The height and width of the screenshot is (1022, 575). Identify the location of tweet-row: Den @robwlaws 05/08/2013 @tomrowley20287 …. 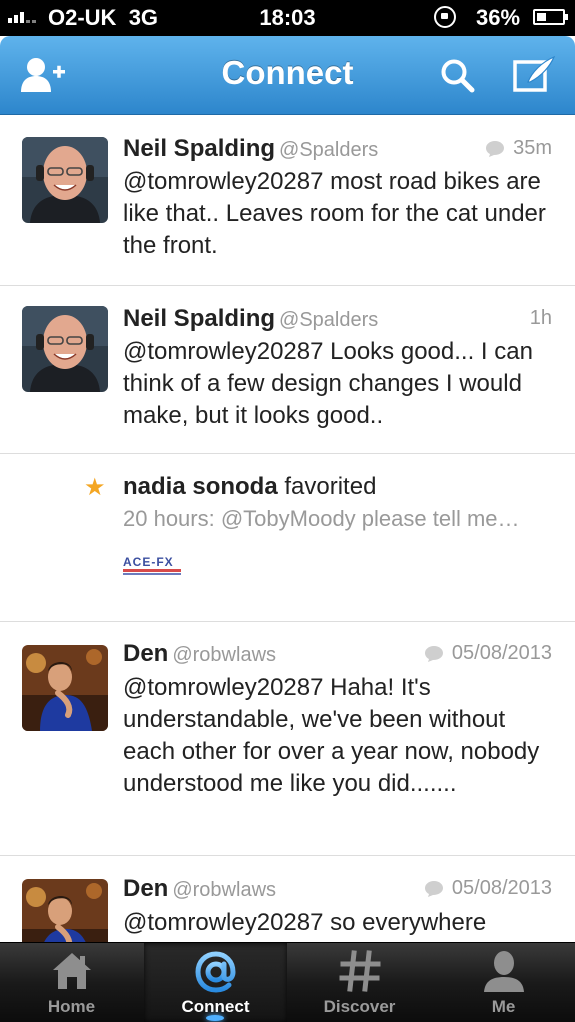
(287, 899).